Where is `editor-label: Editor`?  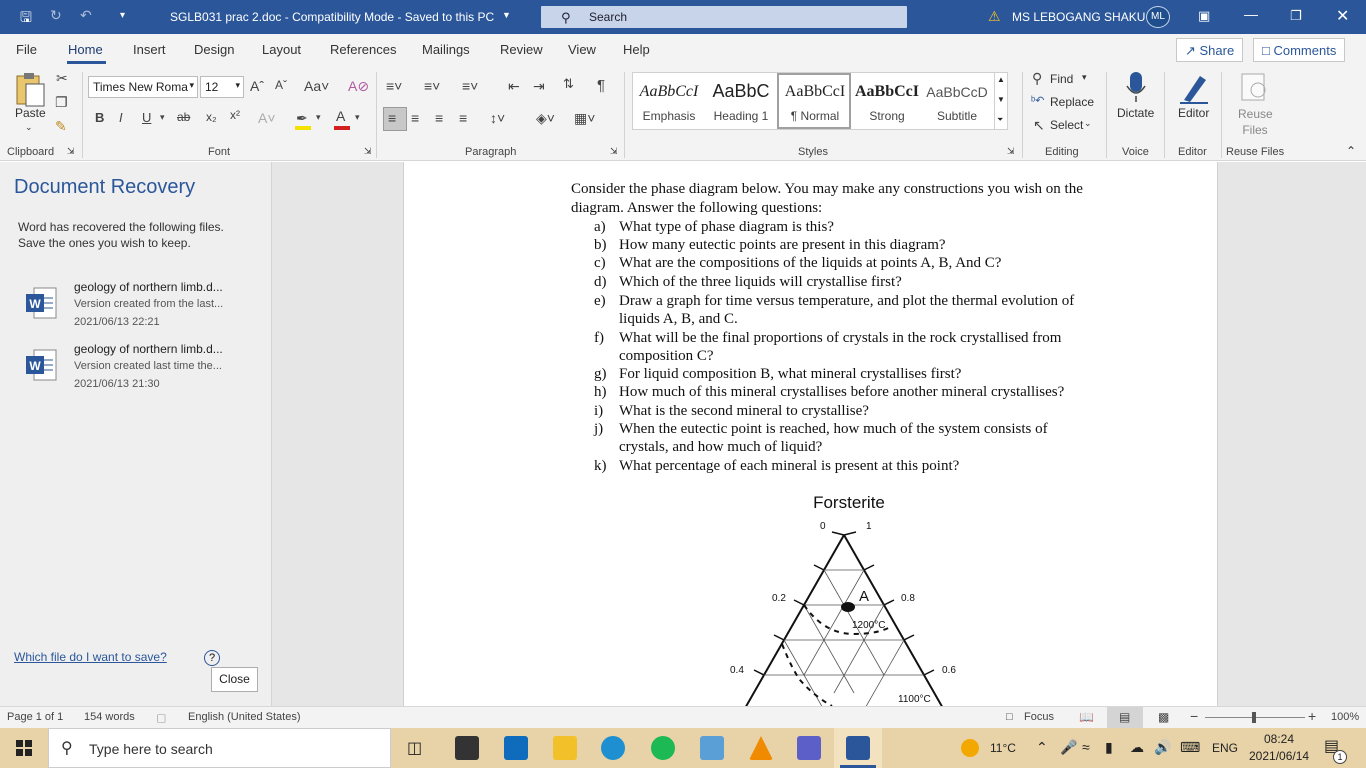
editor-label: Editor is located at coordinates (1193, 113).